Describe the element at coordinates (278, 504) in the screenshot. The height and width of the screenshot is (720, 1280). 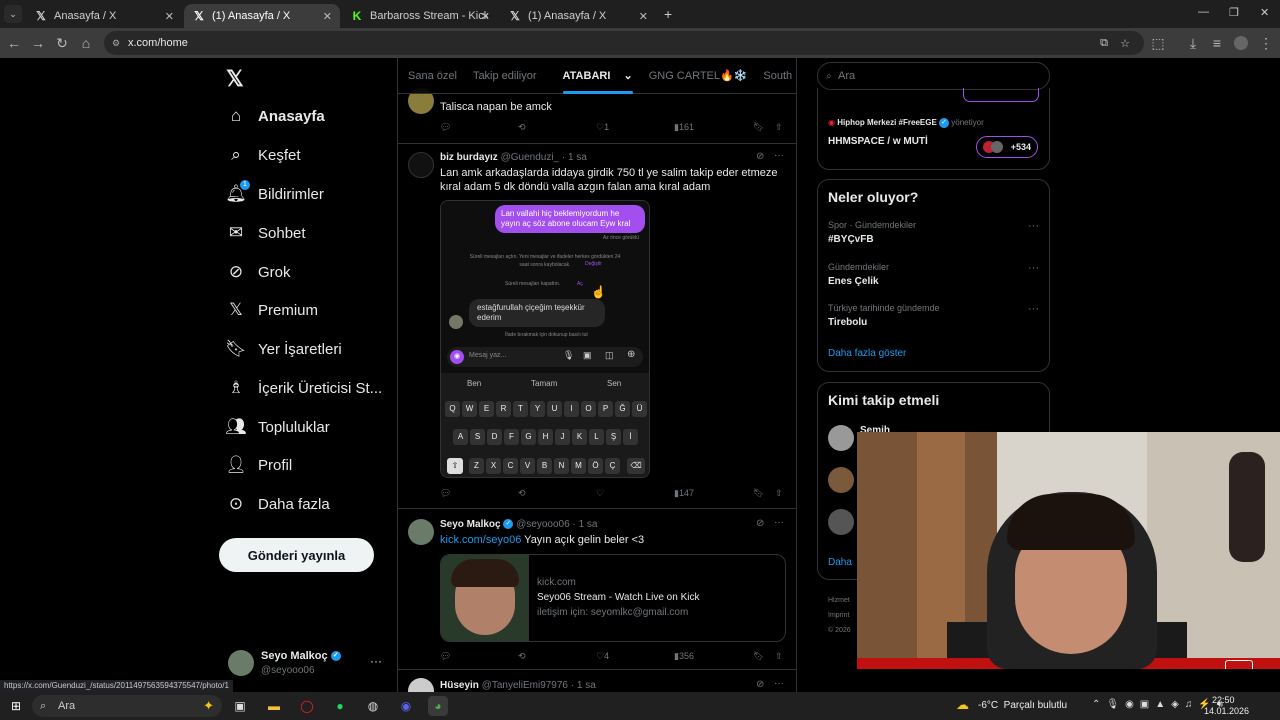
I see `sidebar-item-more: ⊙ Daha fazla` at that location.